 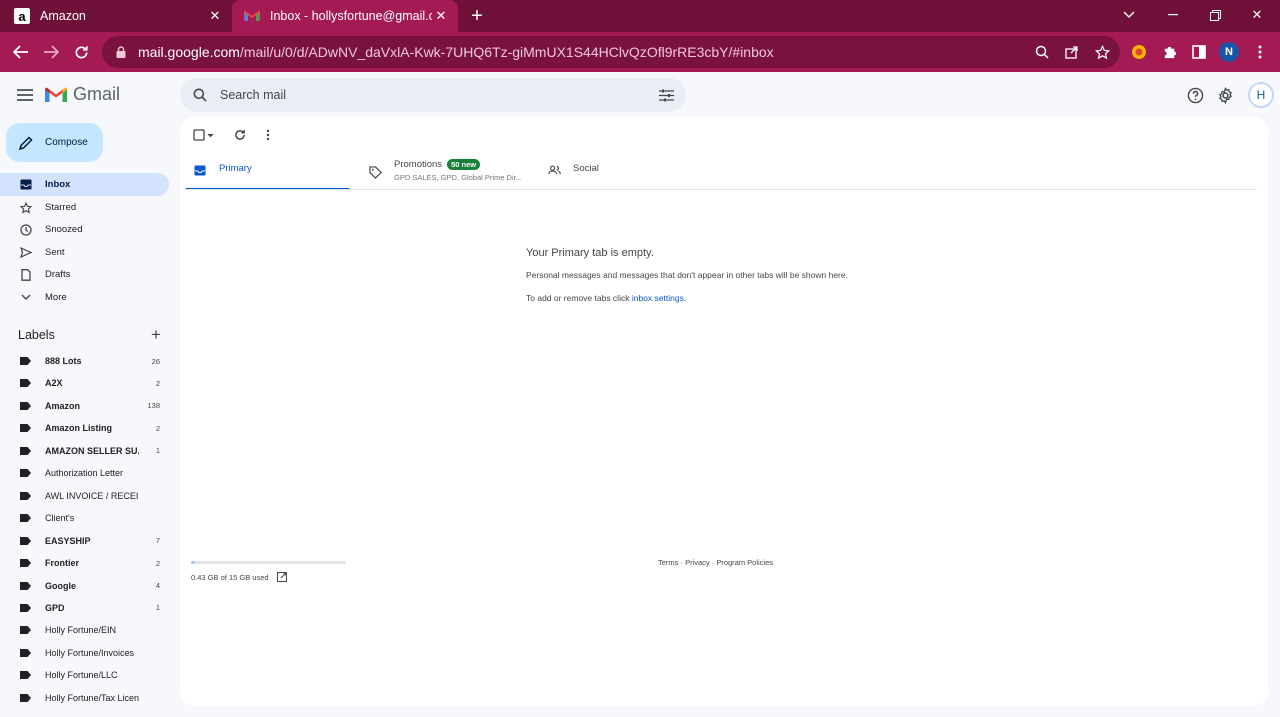 What do you see at coordinates (26, 298) in the screenshot?
I see `chevron-down-icon` at bounding box center [26, 298].